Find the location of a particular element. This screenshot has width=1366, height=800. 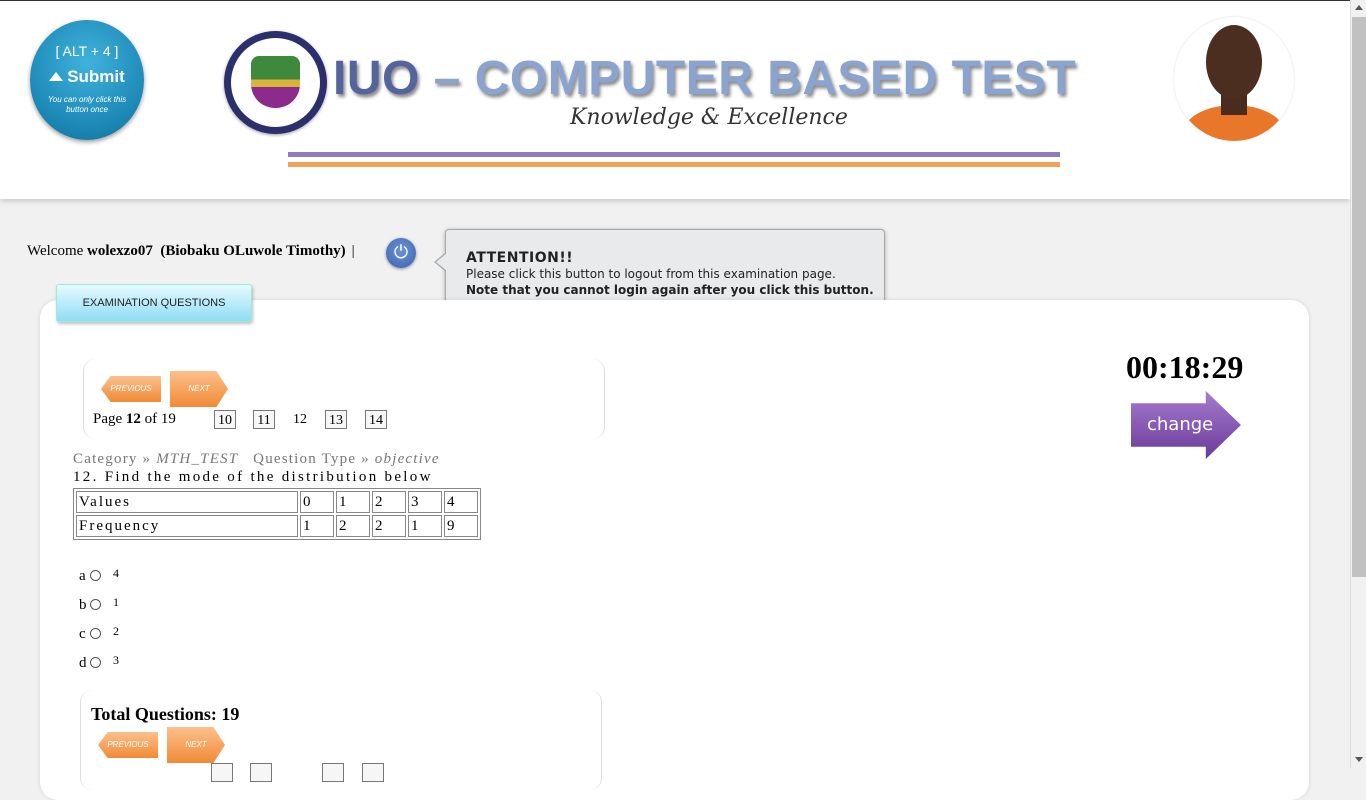

option-b: b1 is located at coordinates (99, 604).